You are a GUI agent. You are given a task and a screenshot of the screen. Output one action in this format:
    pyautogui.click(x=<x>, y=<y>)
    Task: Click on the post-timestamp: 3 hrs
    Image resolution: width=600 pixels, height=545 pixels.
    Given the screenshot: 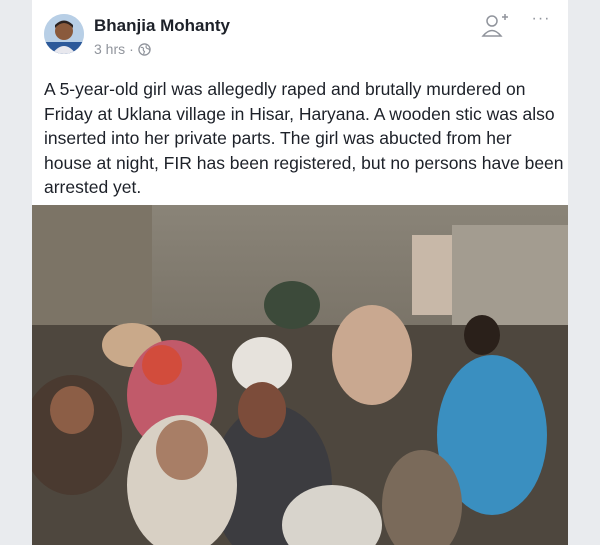 What is the action you would take?
    pyautogui.click(x=109, y=49)
    